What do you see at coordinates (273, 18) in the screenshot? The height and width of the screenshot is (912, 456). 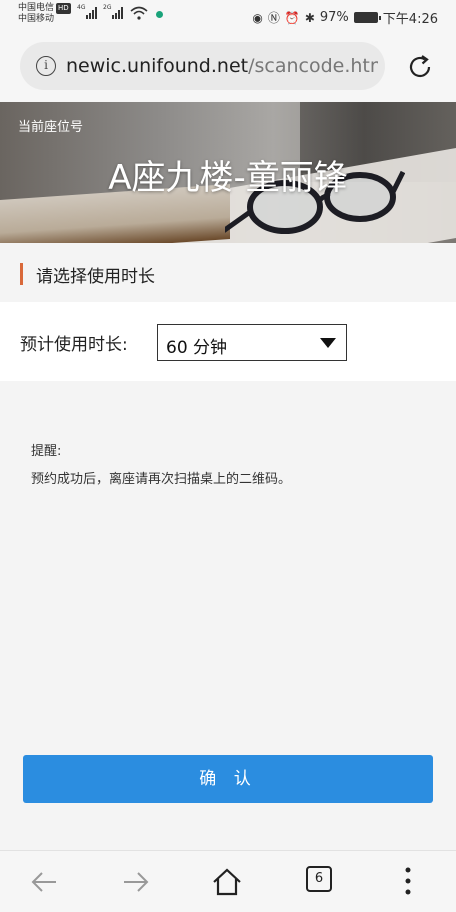 I see `nfc-icon: Ⓝ` at bounding box center [273, 18].